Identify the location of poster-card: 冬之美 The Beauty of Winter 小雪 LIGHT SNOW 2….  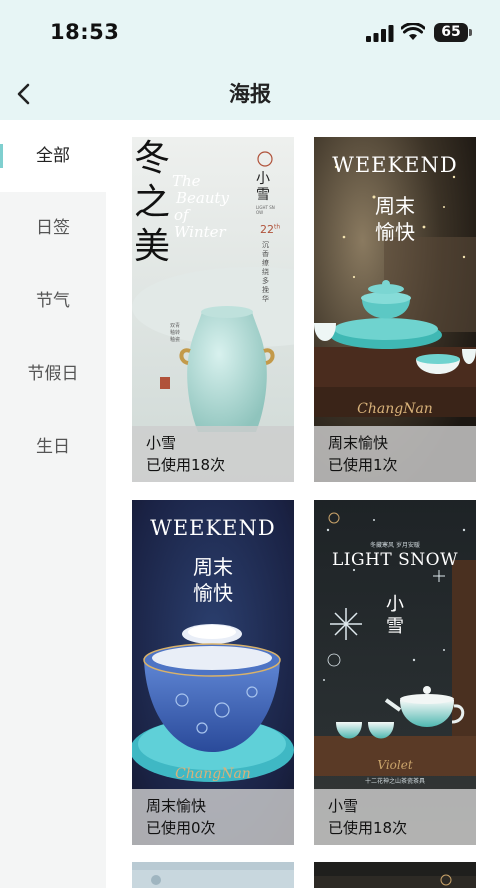
(213, 309).